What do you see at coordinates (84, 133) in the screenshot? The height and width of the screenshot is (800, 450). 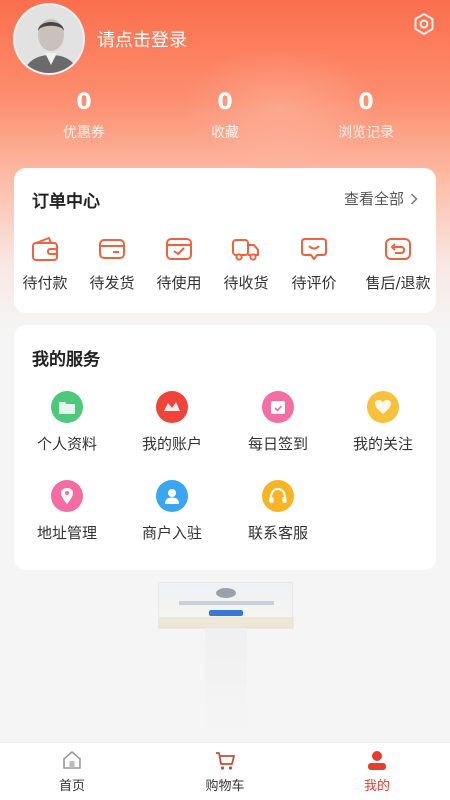 I see `stat-label: 优惠券` at bounding box center [84, 133].